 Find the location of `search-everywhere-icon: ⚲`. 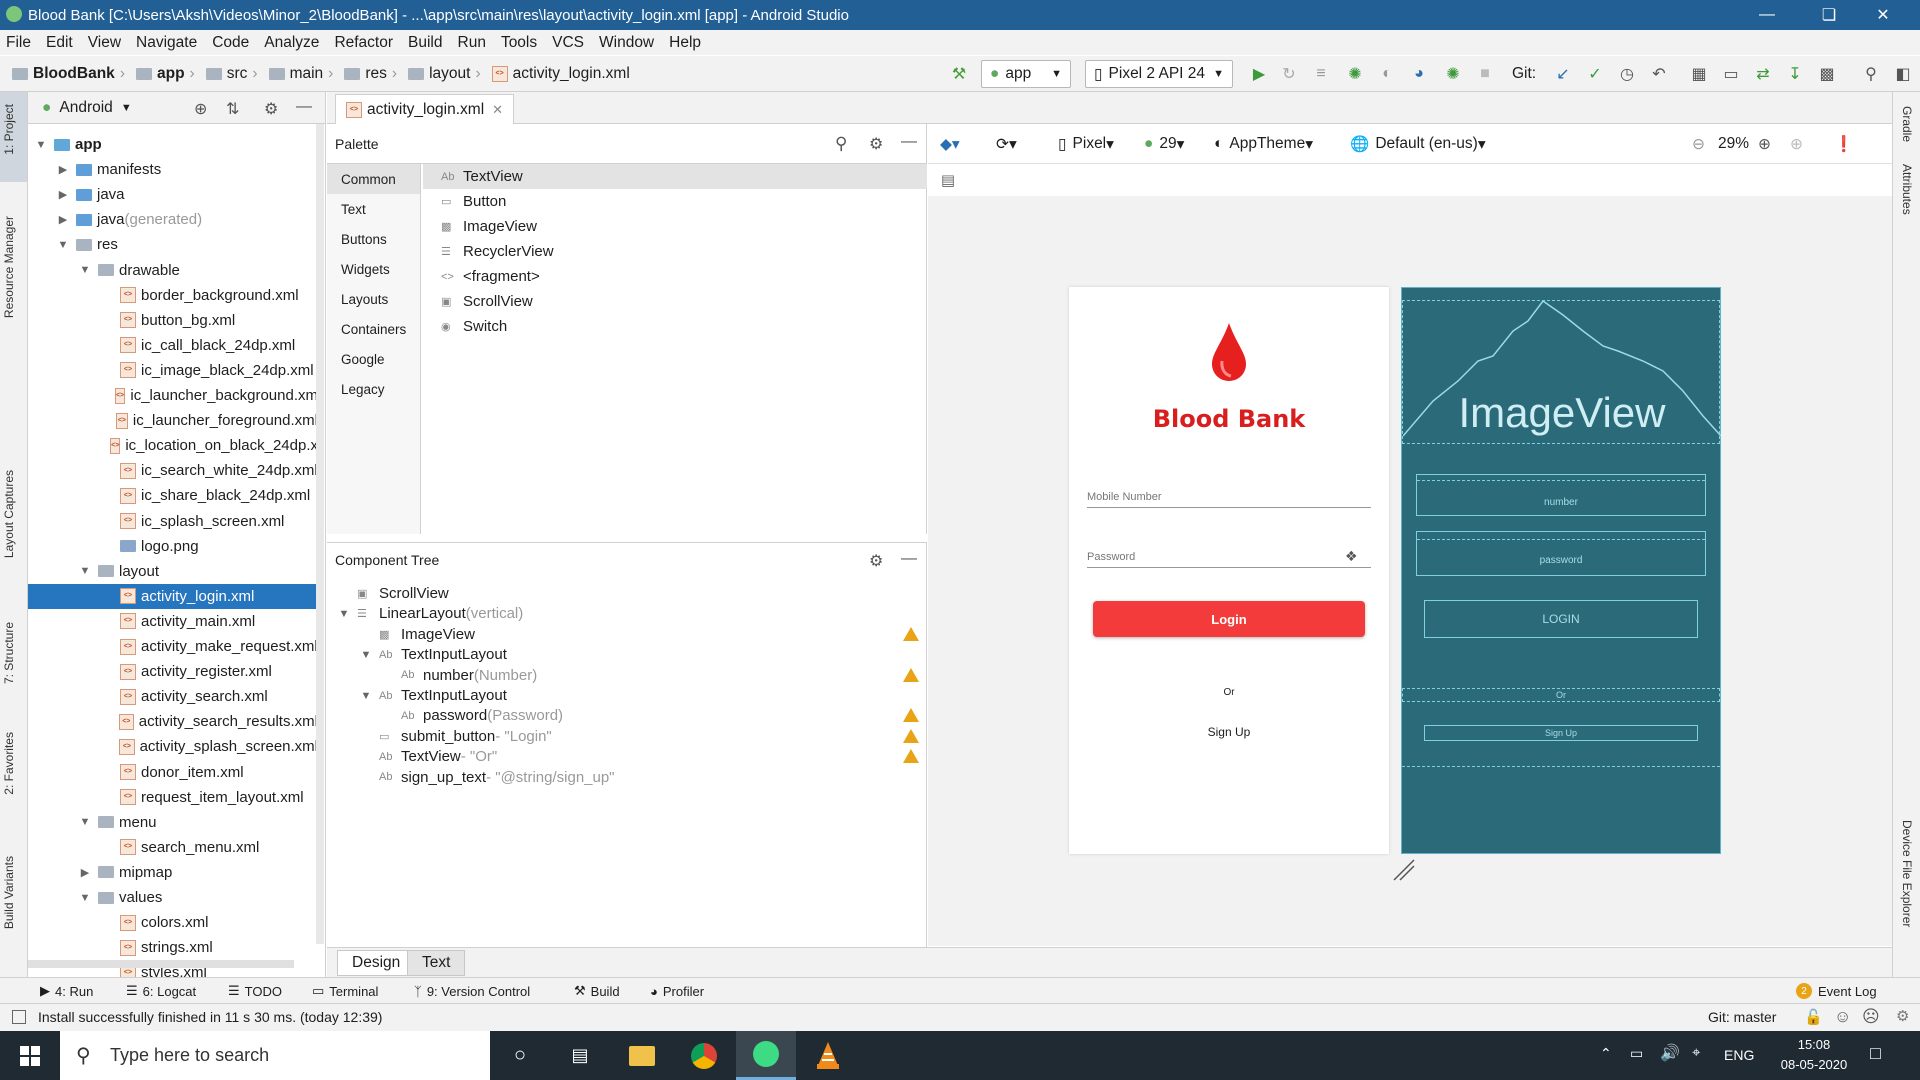

search-everywhere-icon: ⚲ is located at coordinates (1871, 74).